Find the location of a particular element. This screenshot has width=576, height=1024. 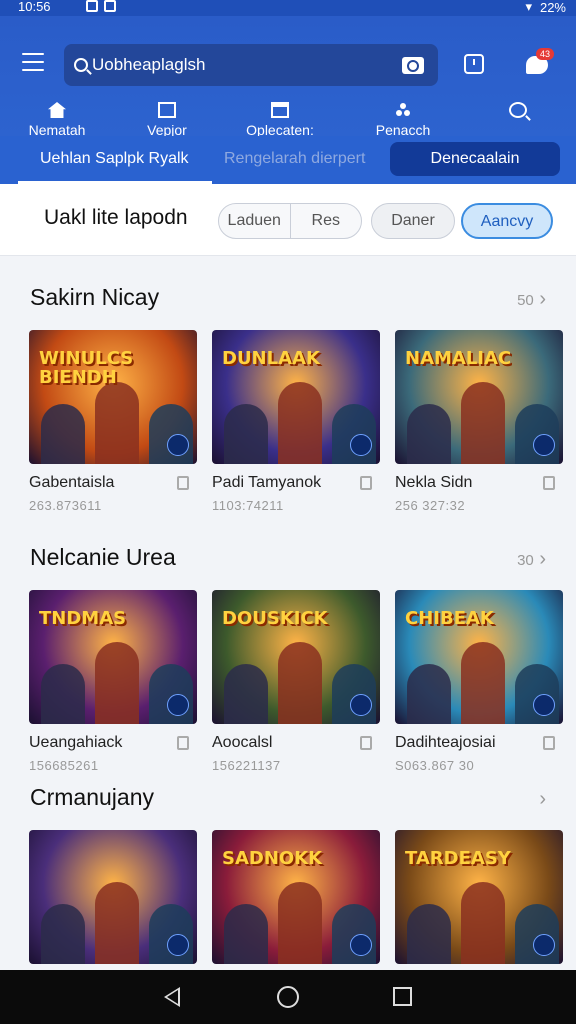

game-name: Gabentaisla is located at coordinates (72, 482).